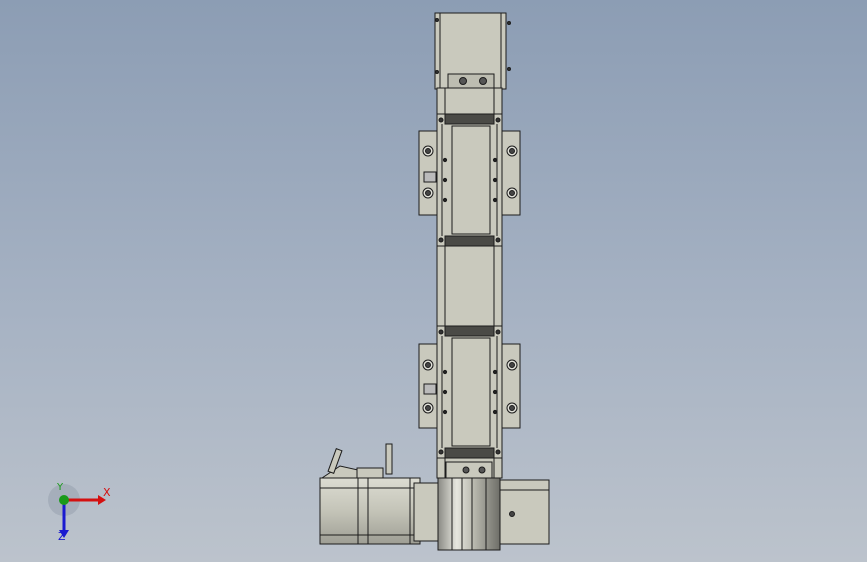 This screenshot has width=867, height=562. Describe the element at coordinates (469, 180) in the screenshot. I see `carriage-upper` at that location.